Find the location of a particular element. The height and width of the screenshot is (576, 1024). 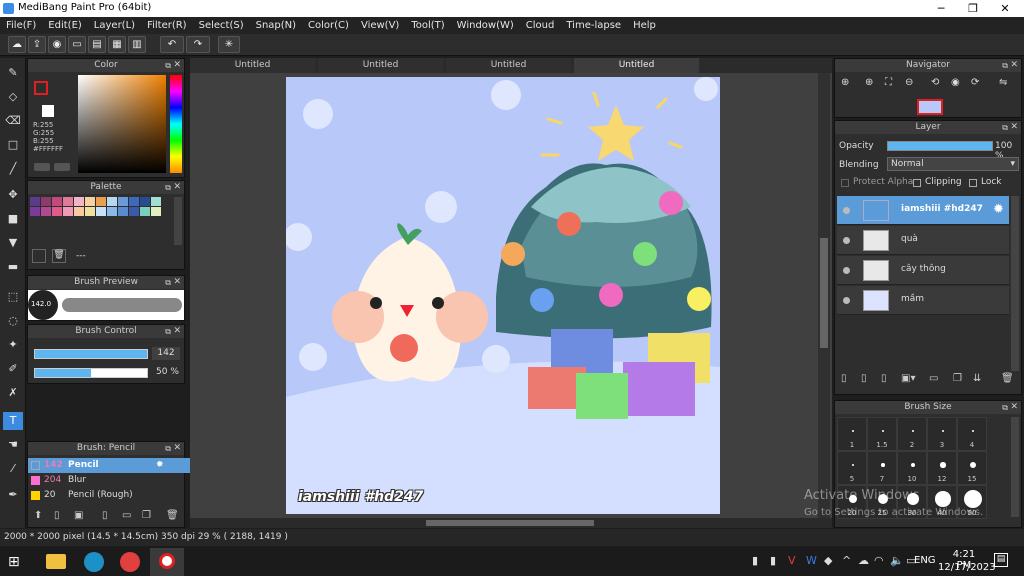

brush-copy-icon: ▯ is located at coordinates (105, 515).